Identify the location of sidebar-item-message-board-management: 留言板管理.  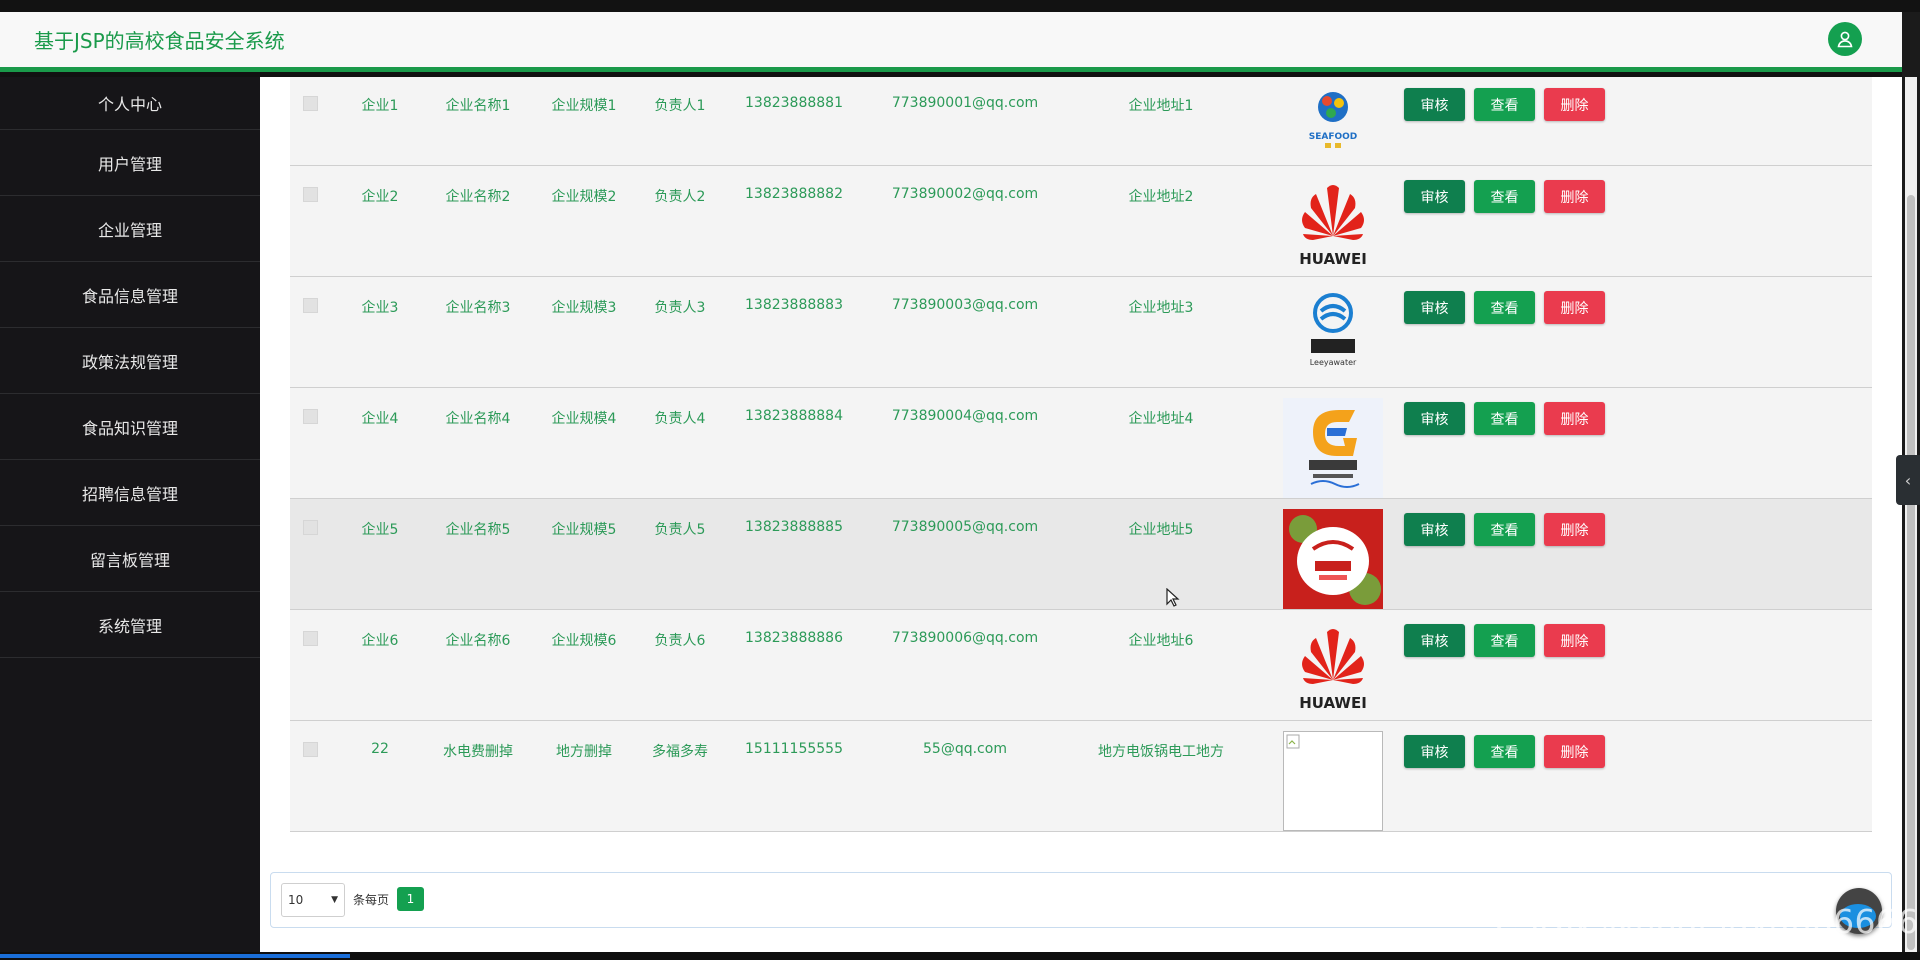
(130, 559).